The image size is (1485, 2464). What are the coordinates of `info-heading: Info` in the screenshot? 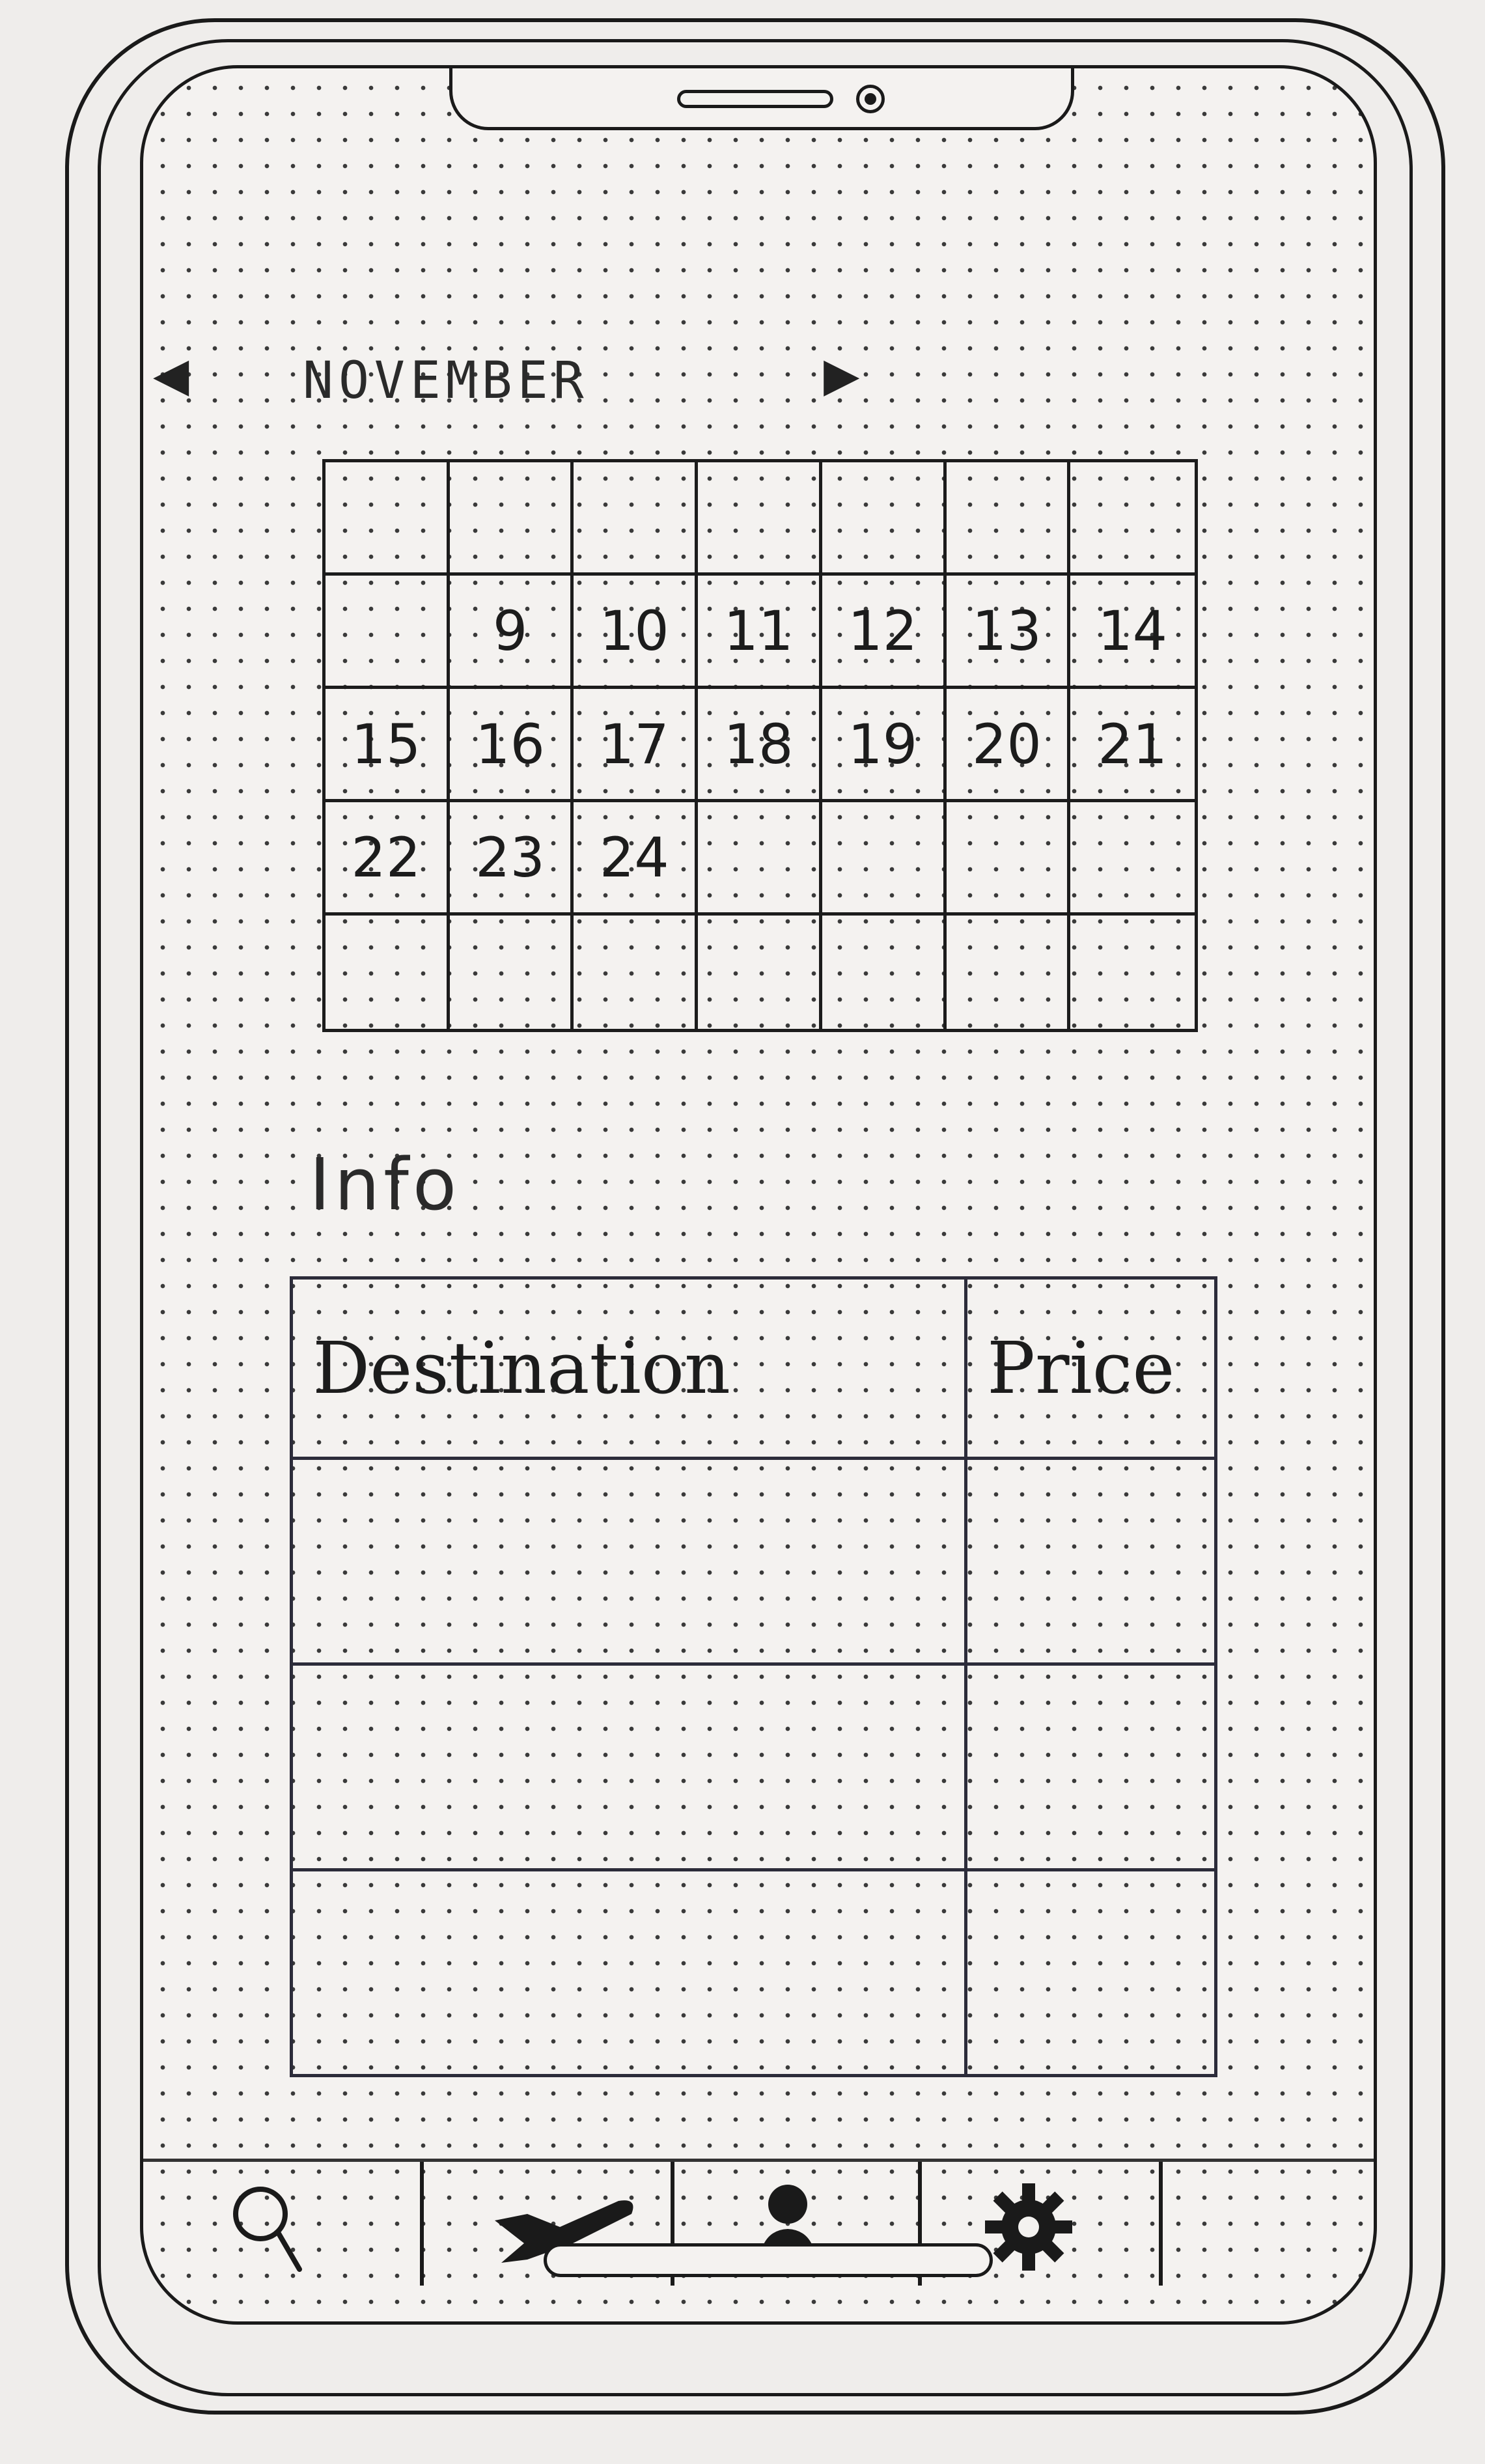 It's located at (385, 1185).